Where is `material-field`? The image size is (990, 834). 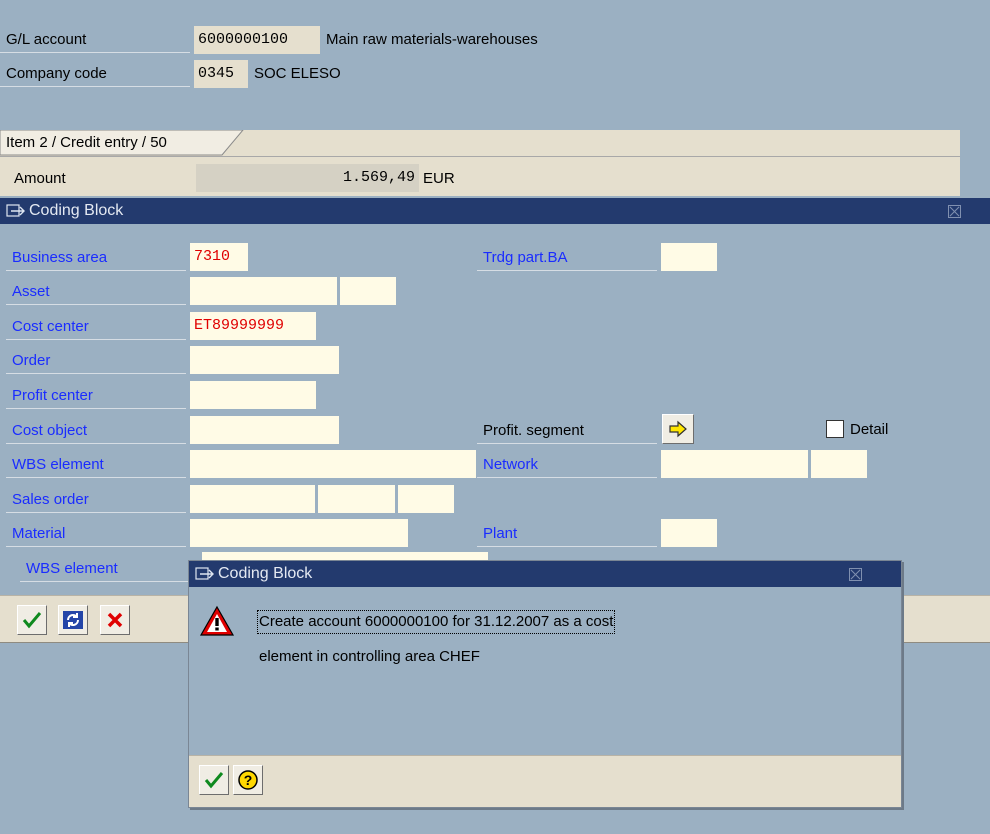 material-field is located at coordinates (299, 533).